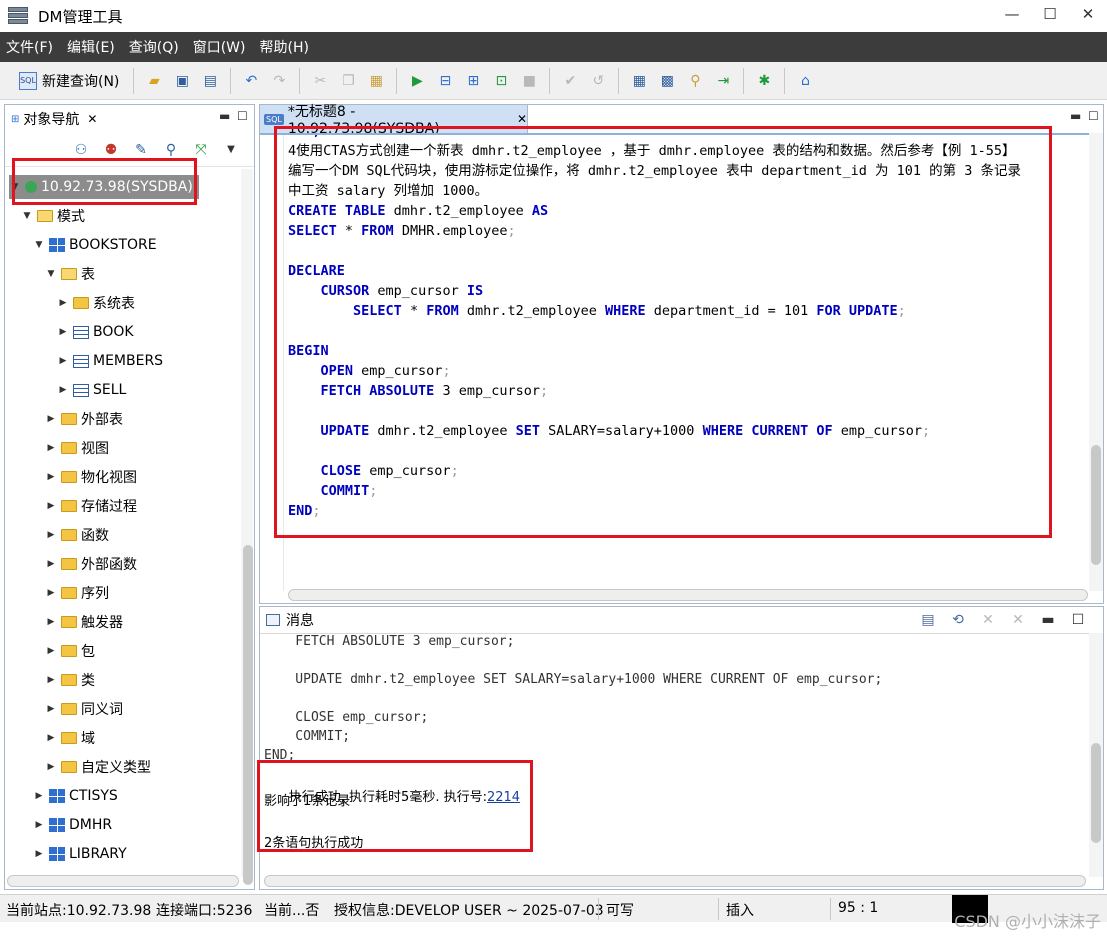 The image size is (1107, 939). I want to click on disconnect-icon: ⚉, so click(111, 150).